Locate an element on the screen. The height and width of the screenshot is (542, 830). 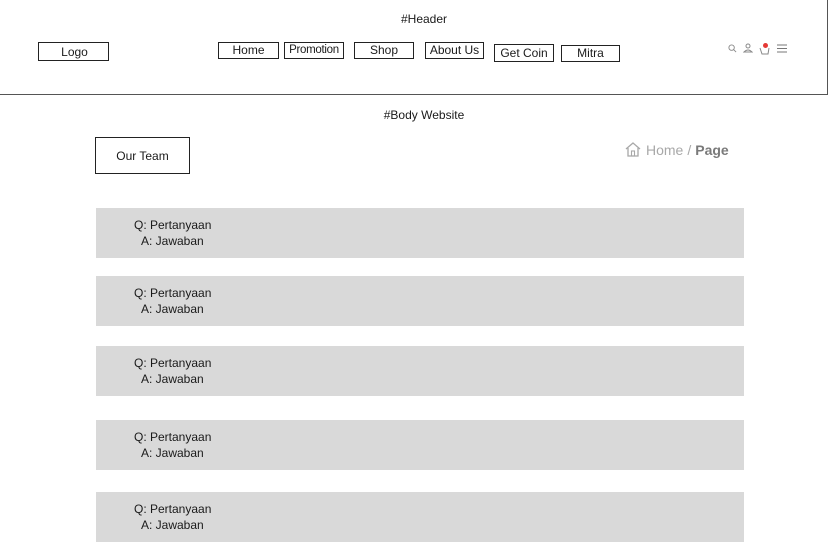
cart-icon is located at coordinates (765, 48).